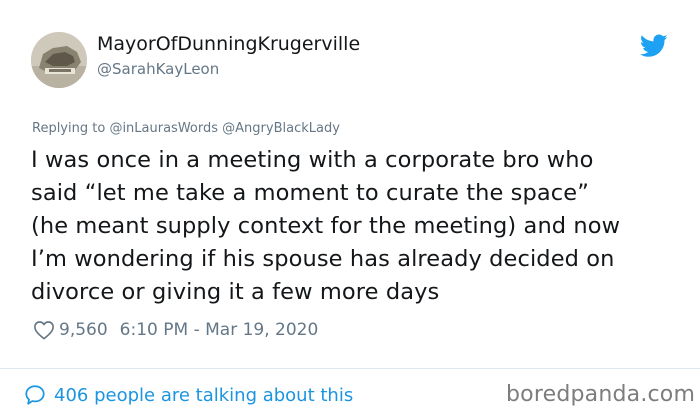 The height and width of the screenshot is (419, 700). Describe the element at coordinates (44, 330) in the screenshot. I see `heart-icon` at that location.